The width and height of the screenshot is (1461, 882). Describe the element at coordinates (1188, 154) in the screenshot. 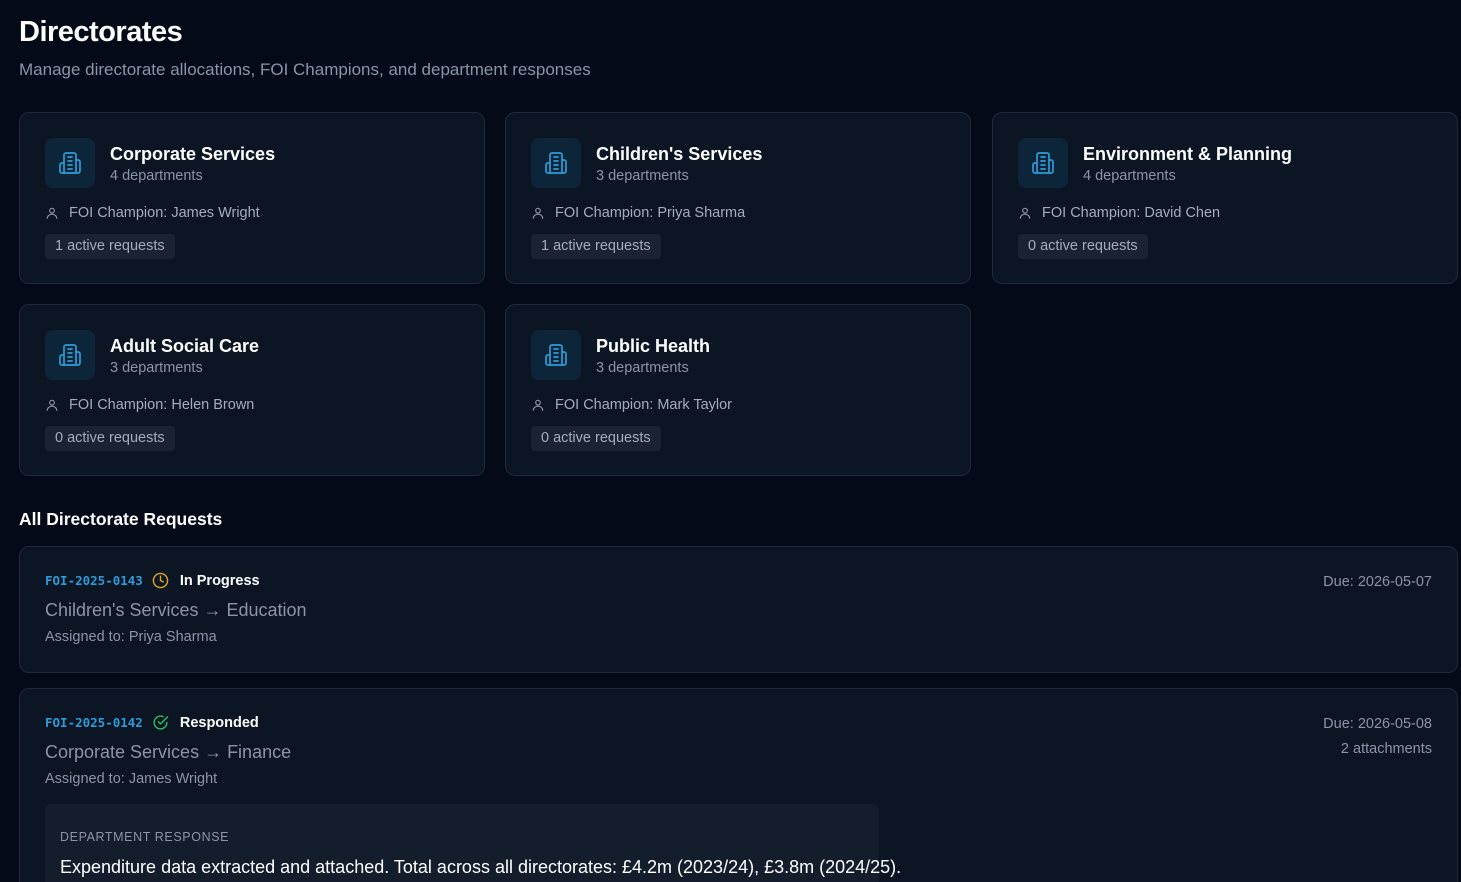

I see `directorate-name: Environment & Planning` at that location.